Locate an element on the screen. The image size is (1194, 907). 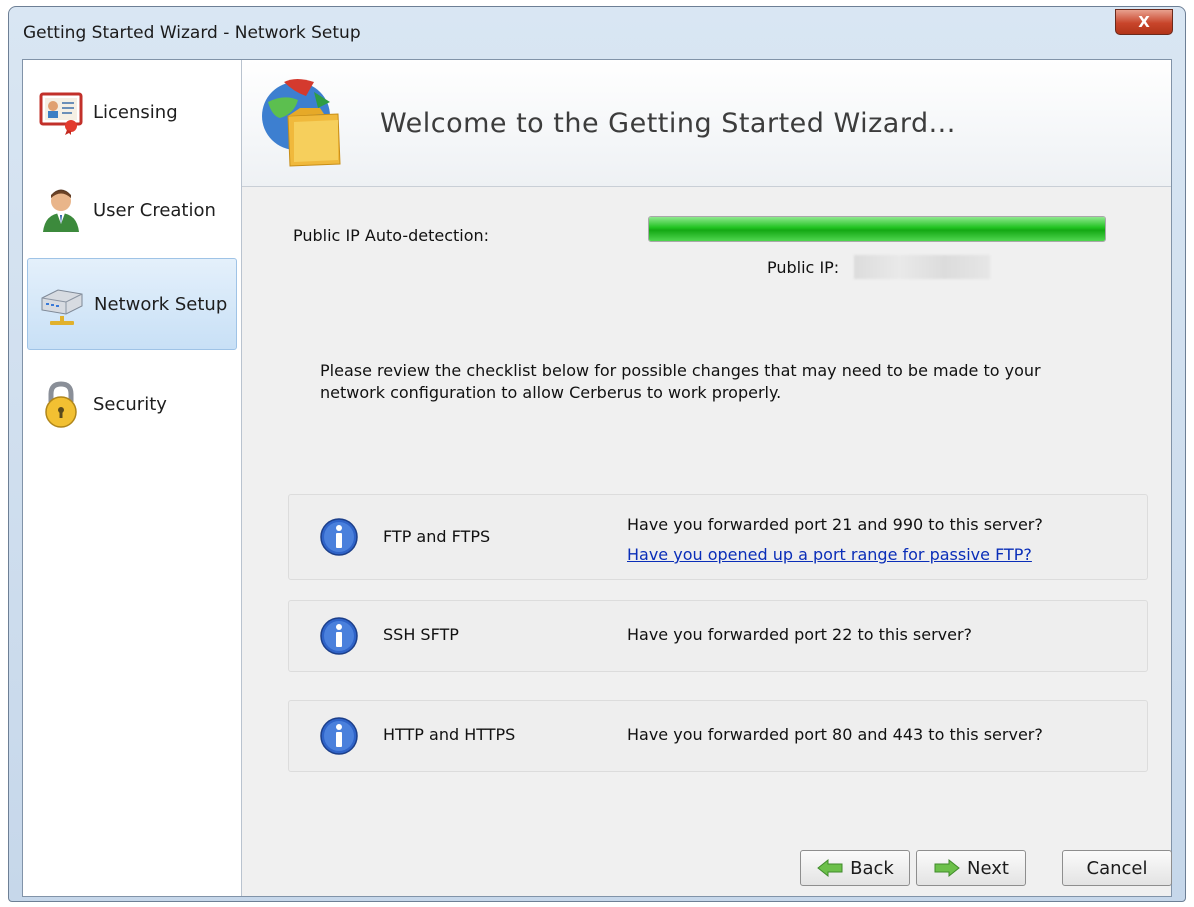
sidebar-item-user-creation: User Creation is located at coordinates (132, 210).